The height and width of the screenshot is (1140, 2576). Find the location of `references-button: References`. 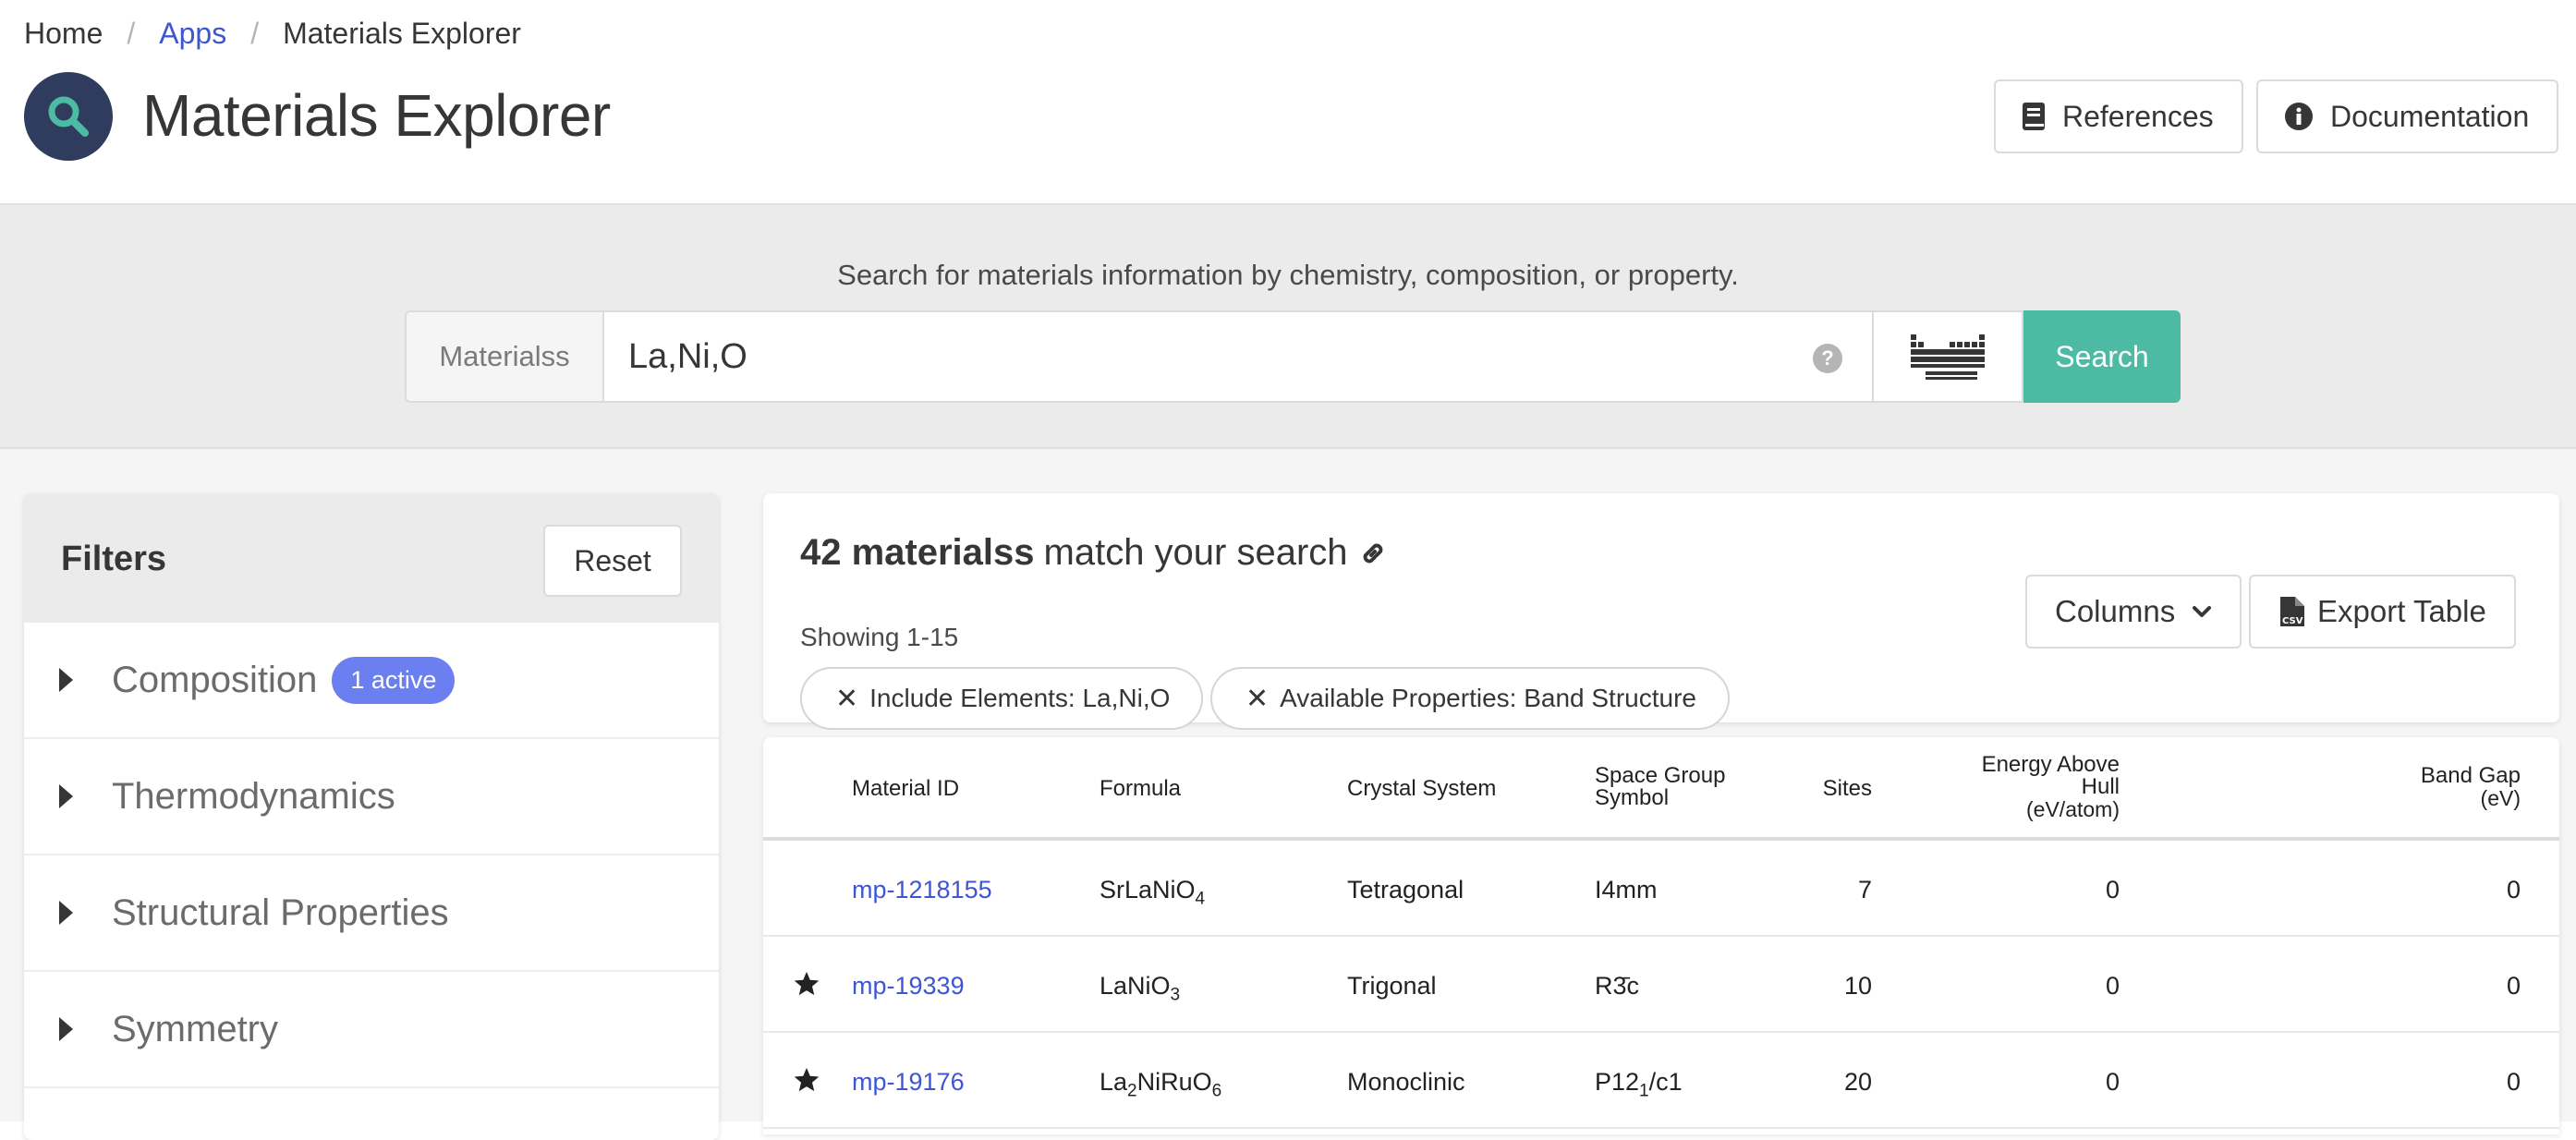

references-button: References is located at coordinates (2118, 116).